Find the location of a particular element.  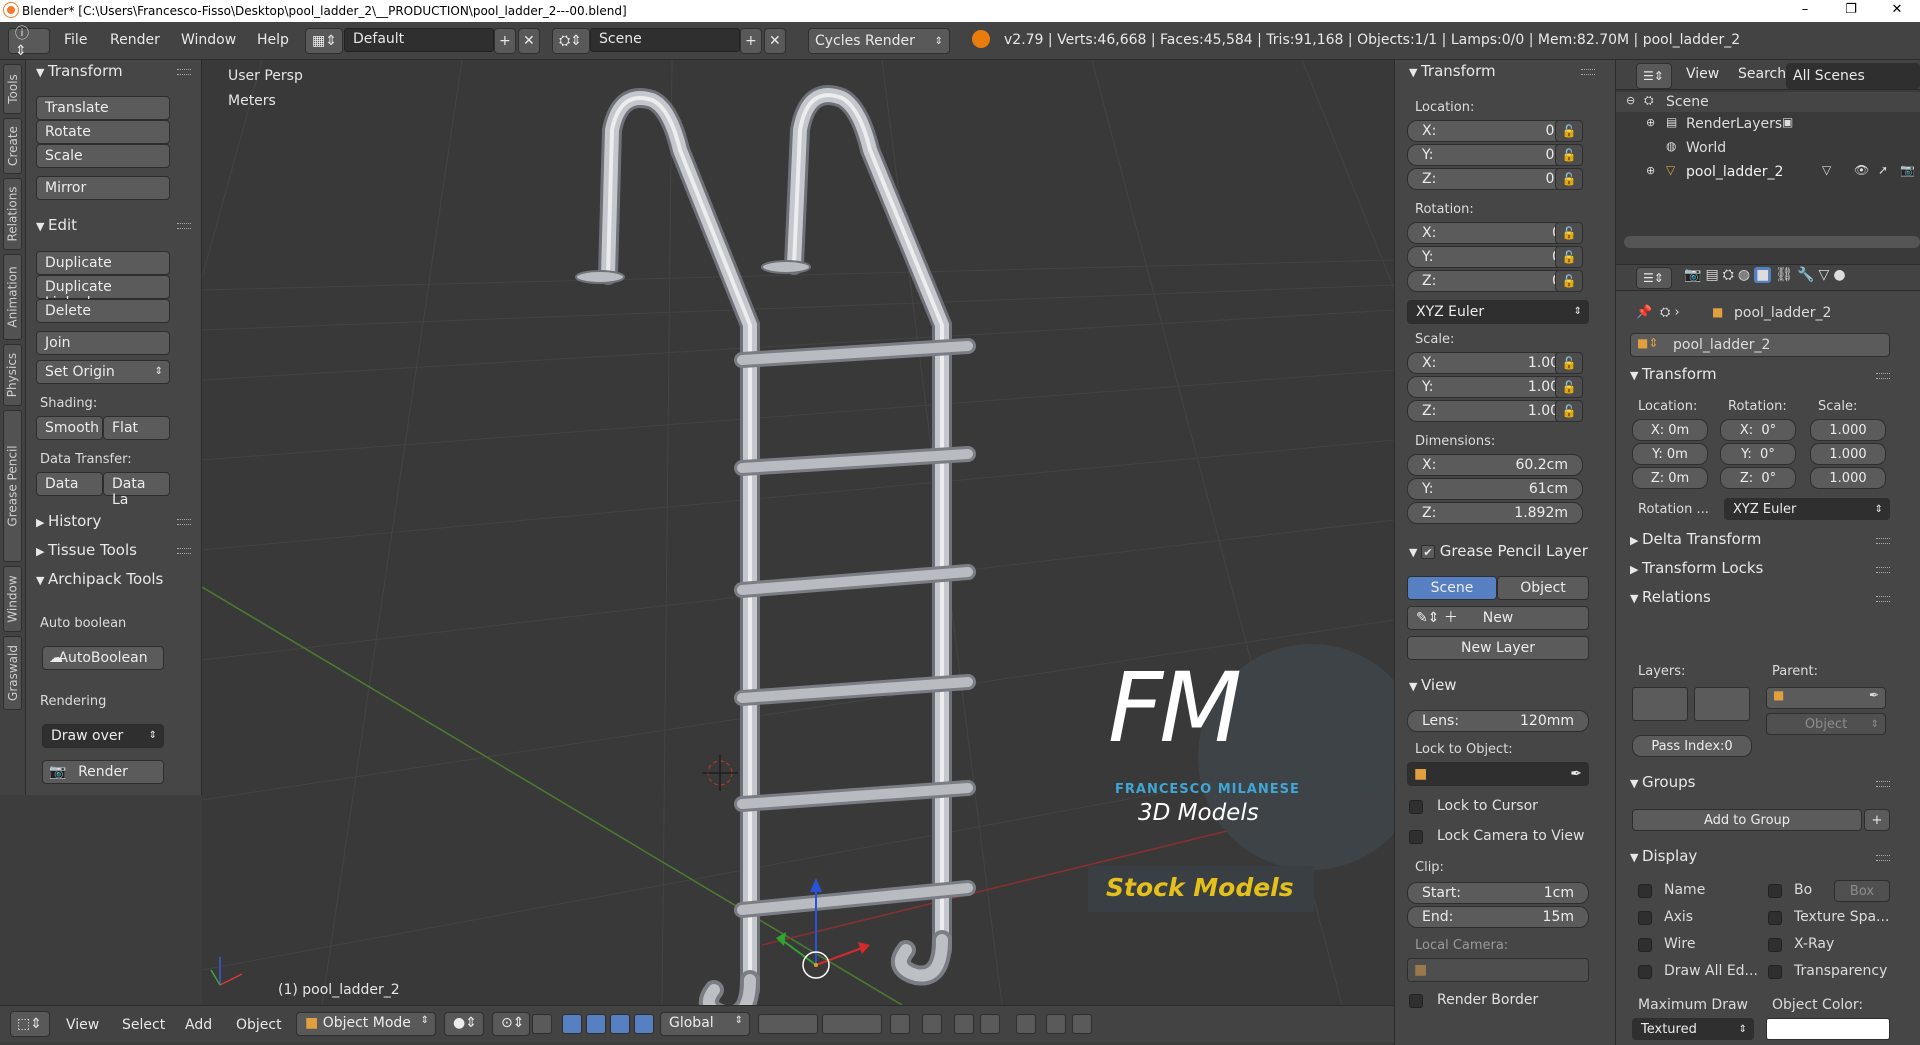

data-button: Data is located at coordinates (69, 484).